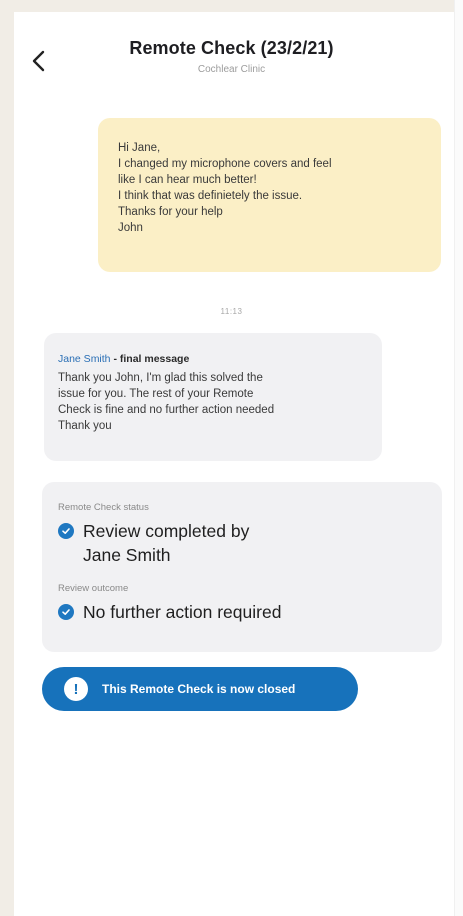 This screenshot has width=463, height=916. What do you see at coordinates (84, 359) in the screenshot?
I see `sender-name: Jane Smith` at bounding box center [84, 359].